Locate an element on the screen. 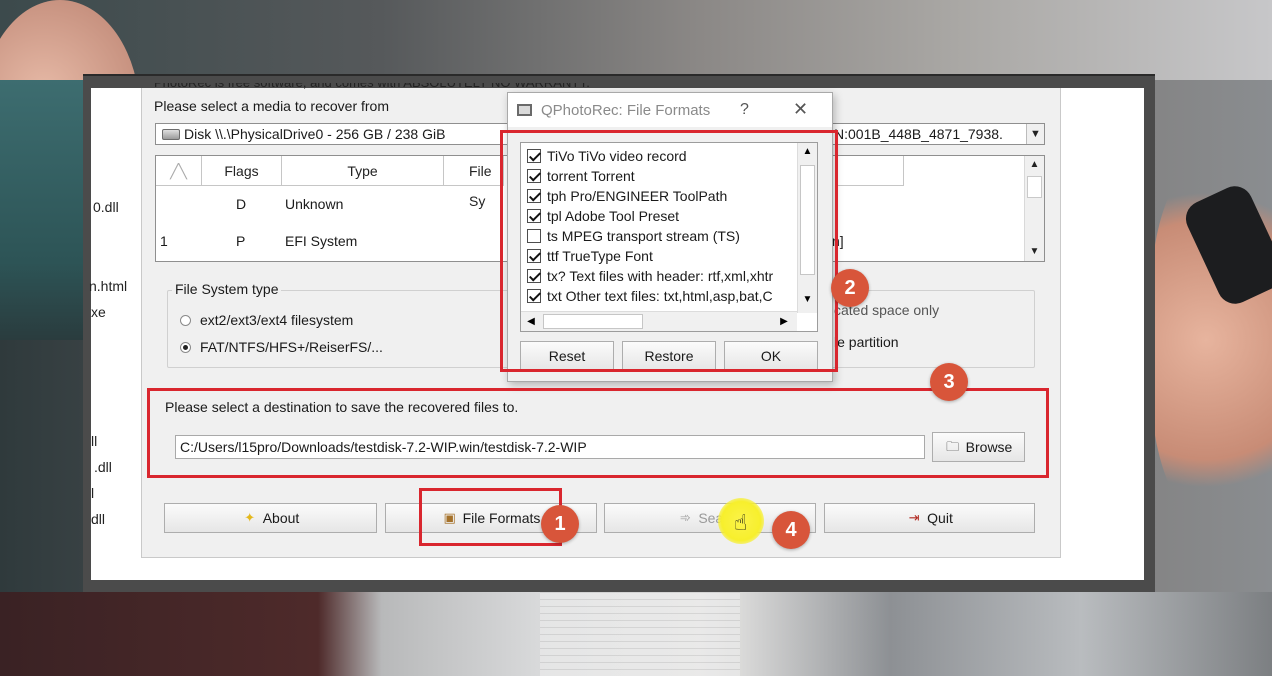  about-label: About is located at coordinates (281, 518).